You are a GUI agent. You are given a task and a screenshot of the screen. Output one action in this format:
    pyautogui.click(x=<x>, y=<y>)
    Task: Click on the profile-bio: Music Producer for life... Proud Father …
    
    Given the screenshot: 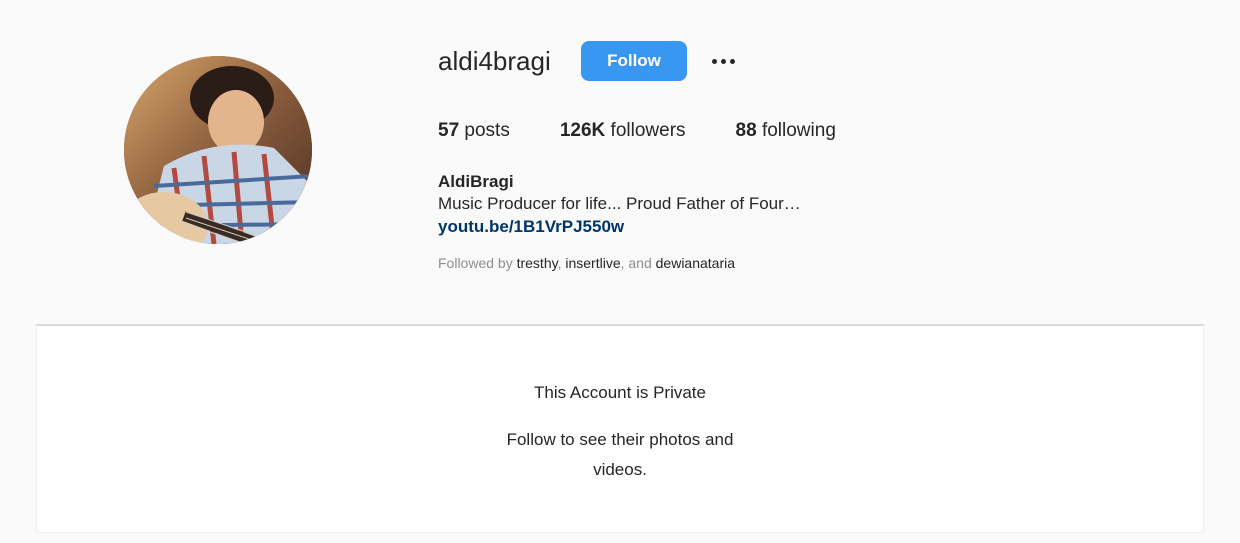 What is the action you would take?
    pyautogui.click(x=619, y=203)
    